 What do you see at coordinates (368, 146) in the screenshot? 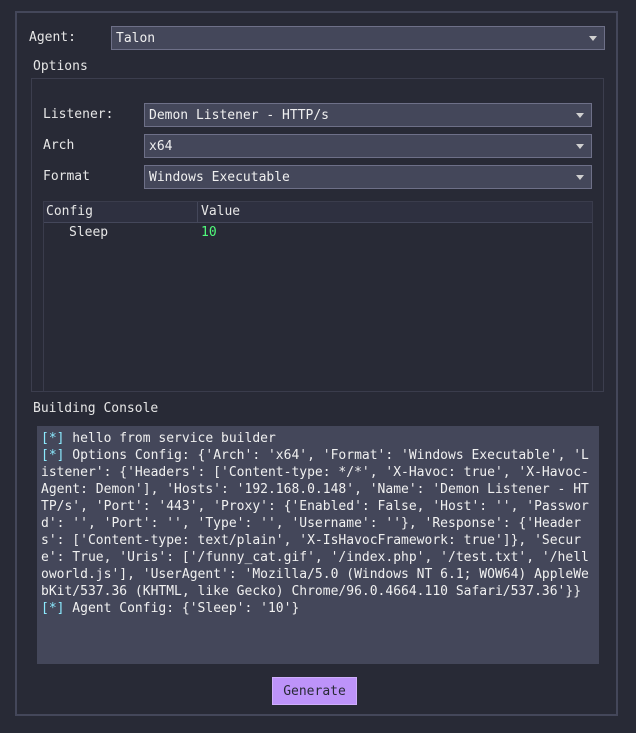
I see `arch-select: x64` at bounding box center [368, 146].